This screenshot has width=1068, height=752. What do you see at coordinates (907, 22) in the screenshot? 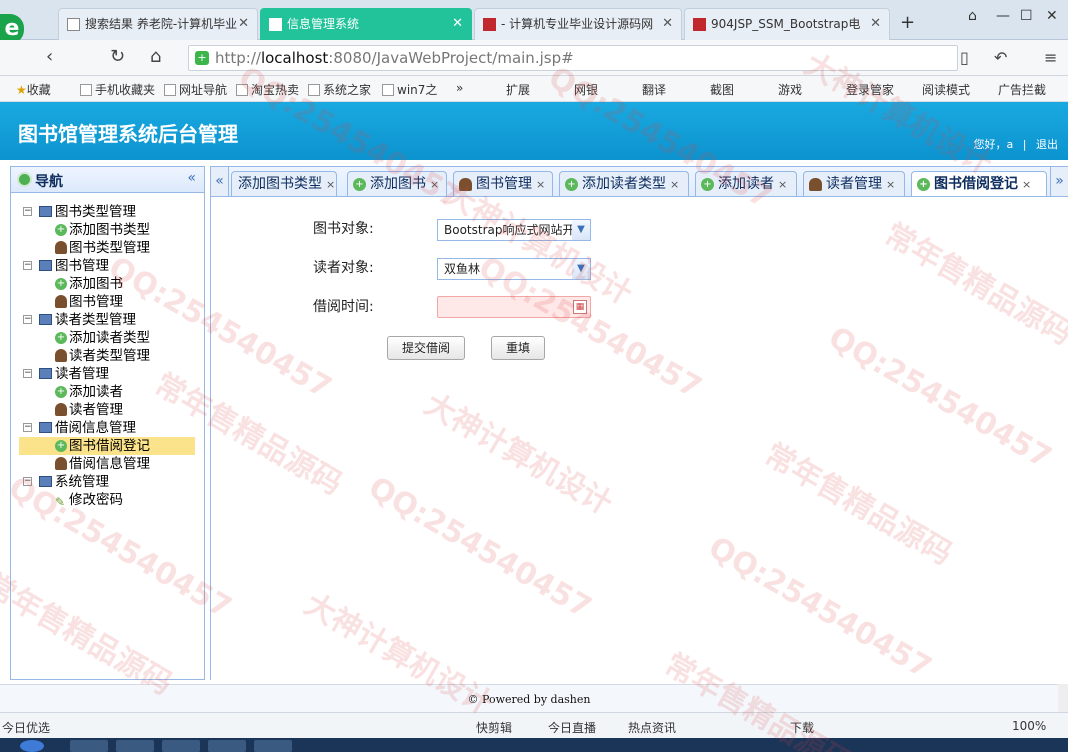
I see `new-tab-button: +` at bounding box center [907, 22].